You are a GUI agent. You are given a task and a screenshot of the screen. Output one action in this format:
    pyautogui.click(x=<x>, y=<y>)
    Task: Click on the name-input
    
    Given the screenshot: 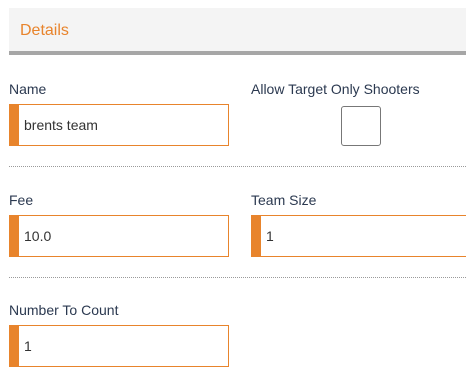 What is the action you would take?
    pyautogui.click(x=119, y=125)
    